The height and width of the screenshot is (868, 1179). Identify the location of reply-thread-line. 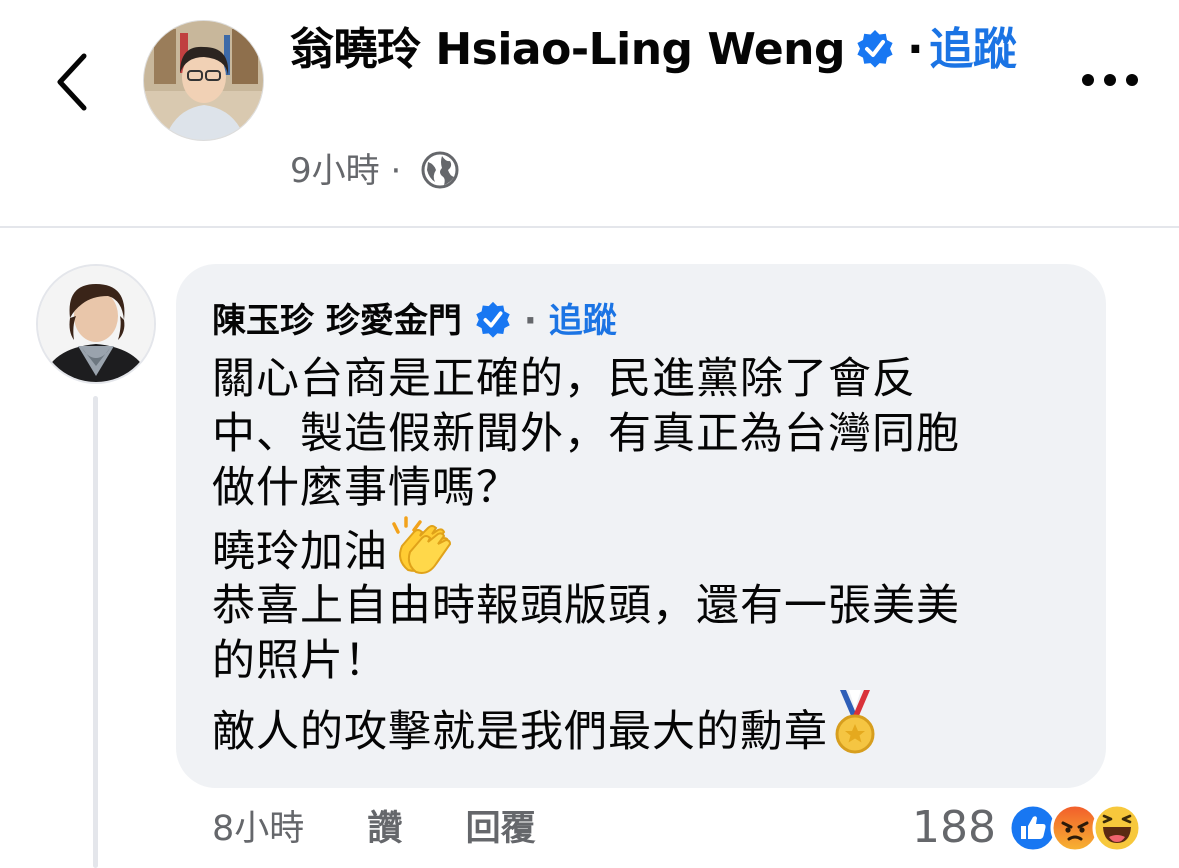
(95, 632).